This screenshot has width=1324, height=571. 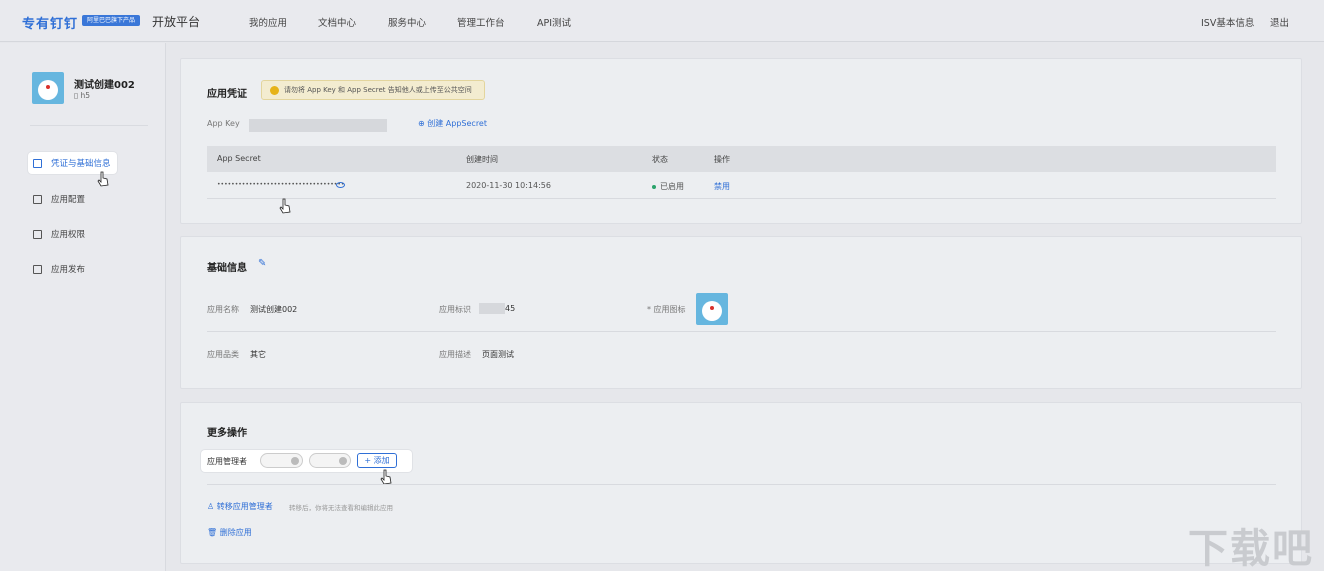 I want to click on brand-tag: 阿里巴巴旗下产品, so click(x=111, y=20).